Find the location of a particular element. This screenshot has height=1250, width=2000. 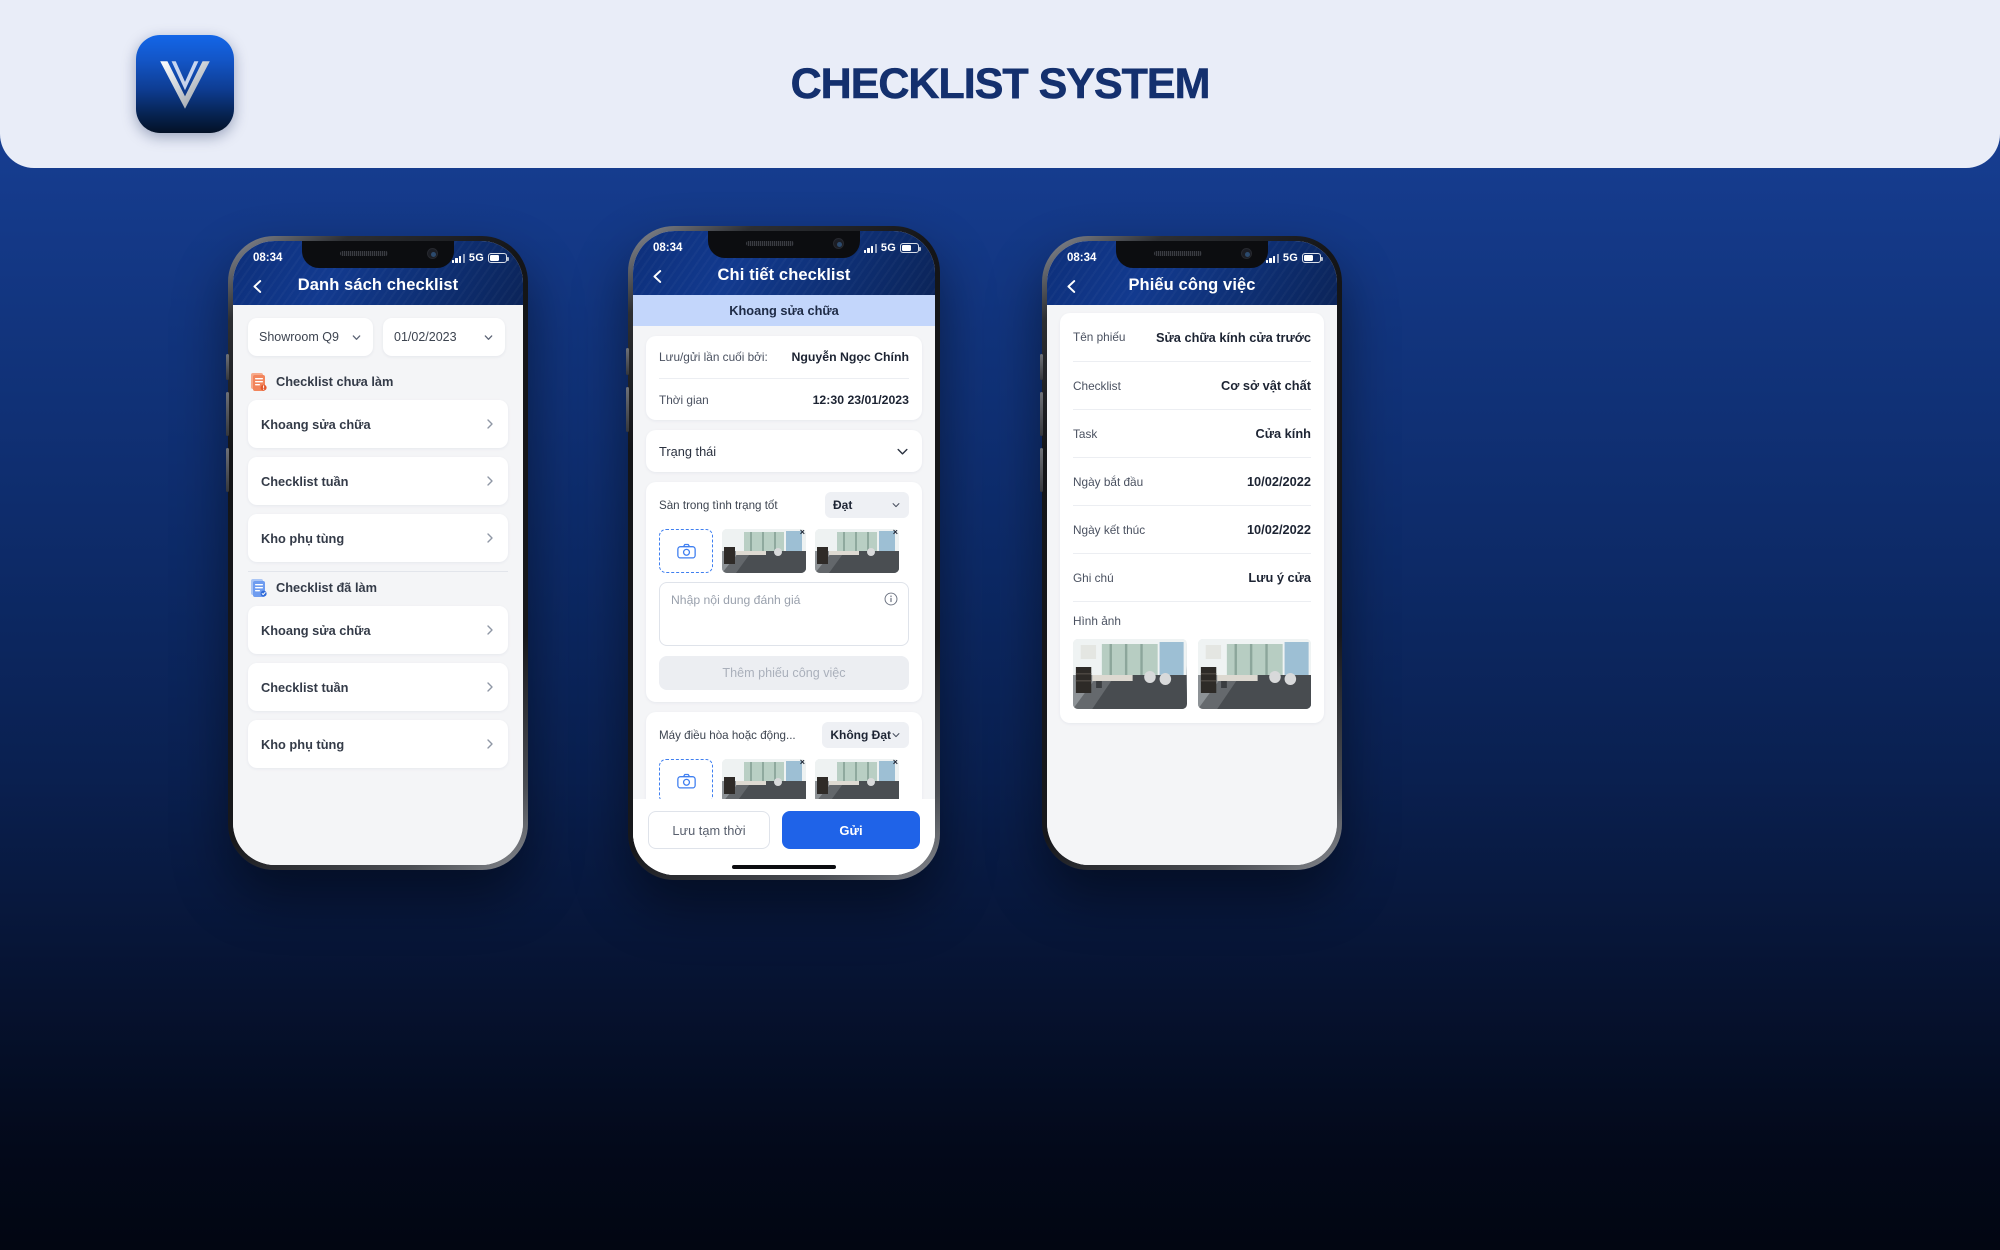

date-select-value: 01/02/2023 is located at coordinates (425, 337).